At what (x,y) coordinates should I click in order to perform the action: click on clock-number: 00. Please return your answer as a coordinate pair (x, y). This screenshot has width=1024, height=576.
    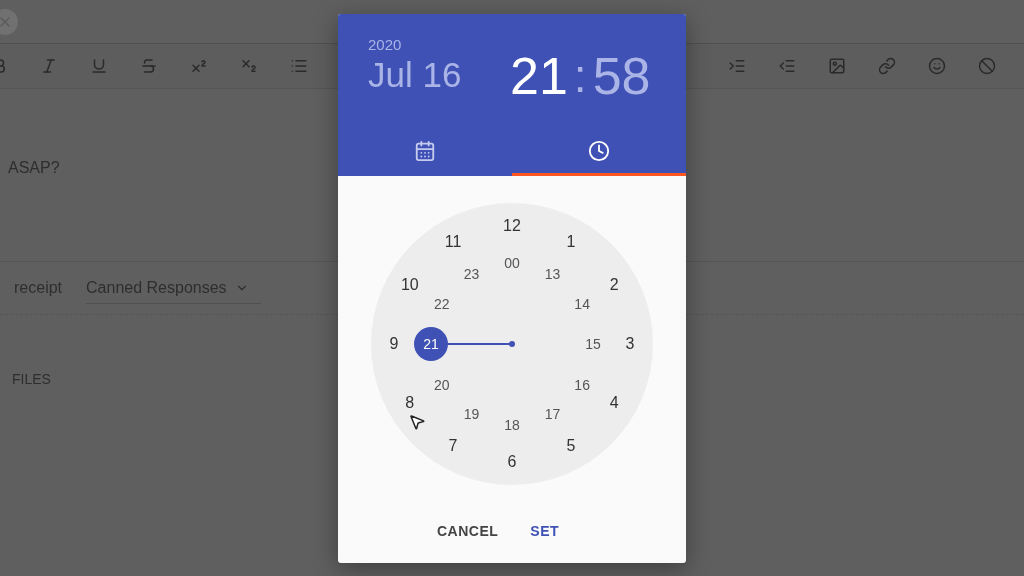
    Looking at the image, I should click on (512, 263).